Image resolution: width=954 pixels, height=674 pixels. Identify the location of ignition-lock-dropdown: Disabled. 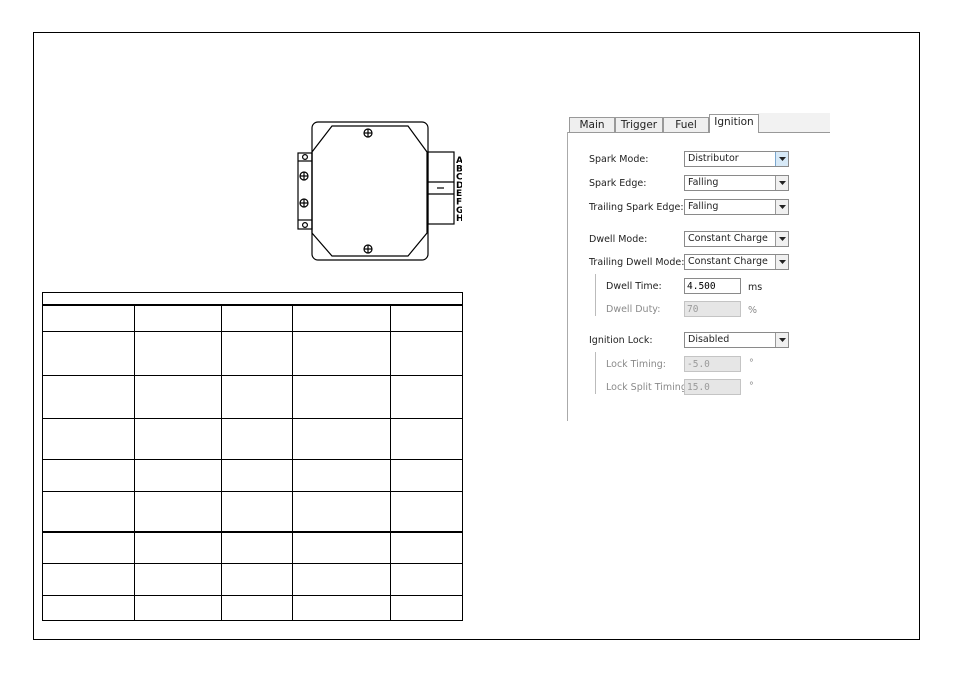
(736, 340).